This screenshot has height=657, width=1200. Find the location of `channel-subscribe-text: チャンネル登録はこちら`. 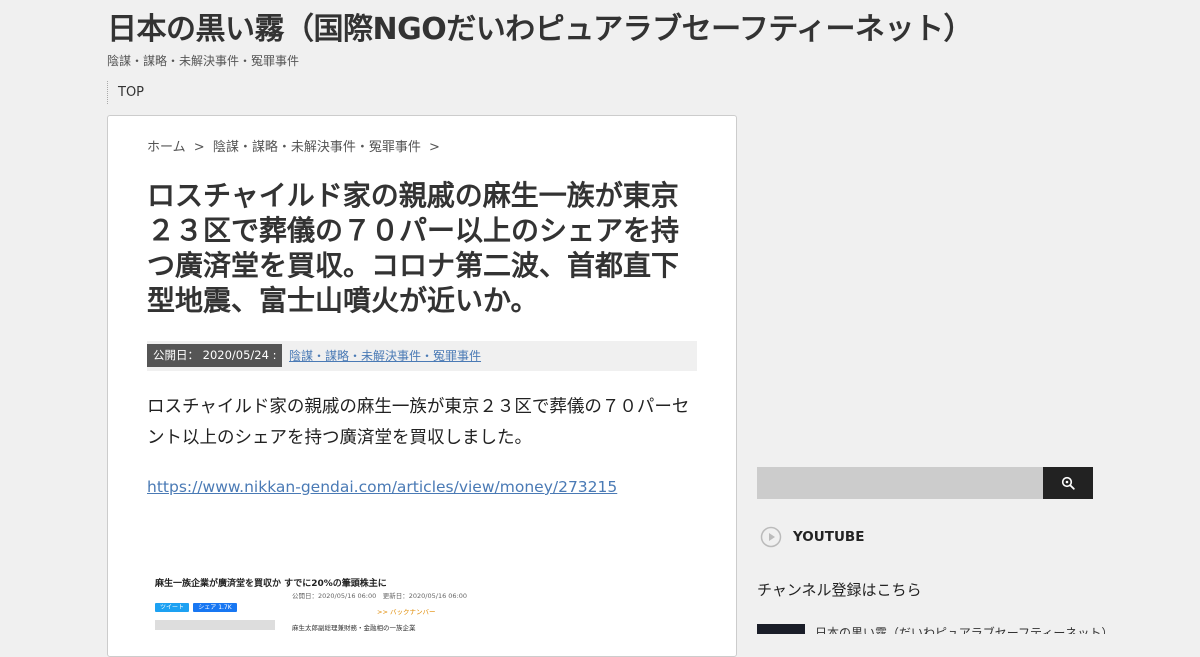

channel-subscribe-text: チャンネル登録はこちら is located at coordinates (839, 590).